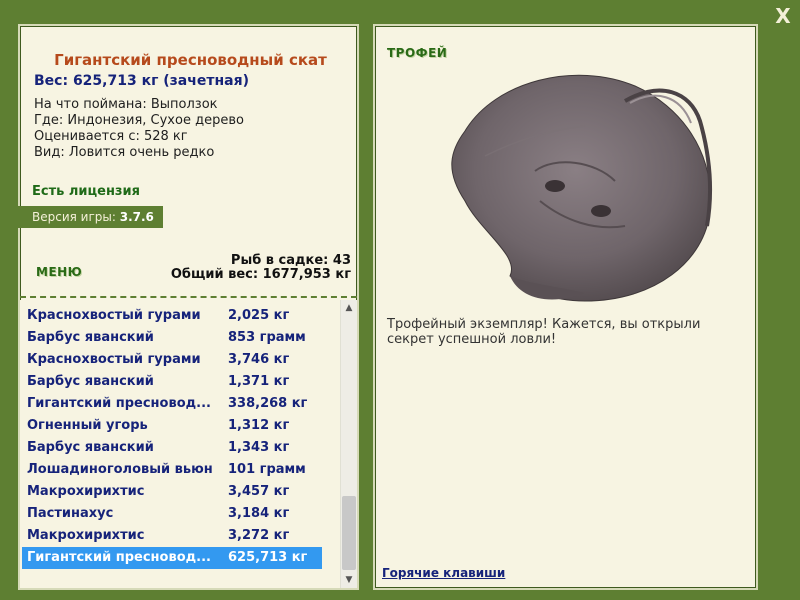 The height and width of the screenshot is (600, 800). Describe the element at coordinates (259, 381) in the screenshot. I see `catch-fish-weight: 1,371 кг` at that location.